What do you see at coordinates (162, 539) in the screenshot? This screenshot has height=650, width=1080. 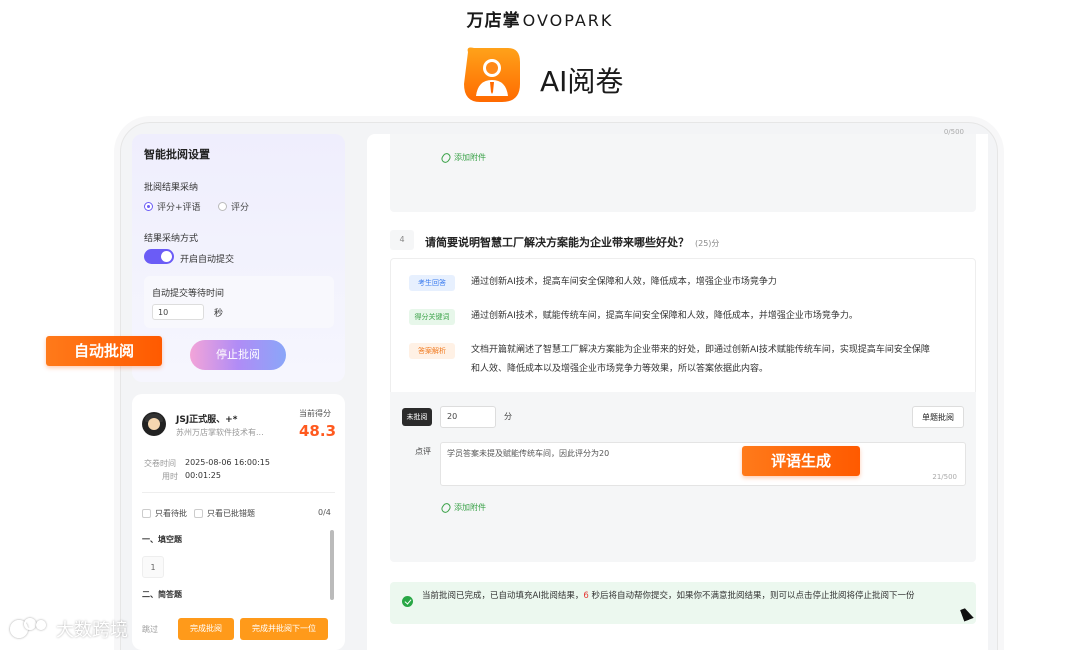 I see `section-fill-blank: 一、填空题` at bounding box center [162, 539].